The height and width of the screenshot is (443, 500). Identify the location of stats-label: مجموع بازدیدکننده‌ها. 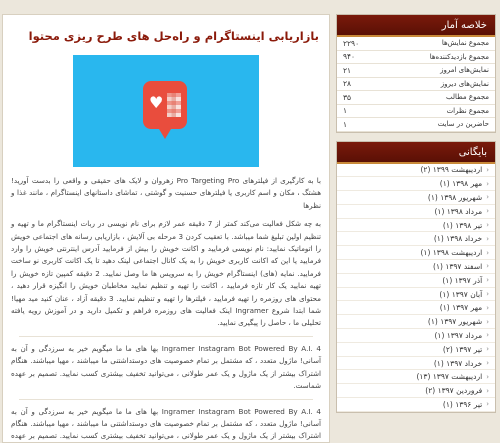
(459, 56).